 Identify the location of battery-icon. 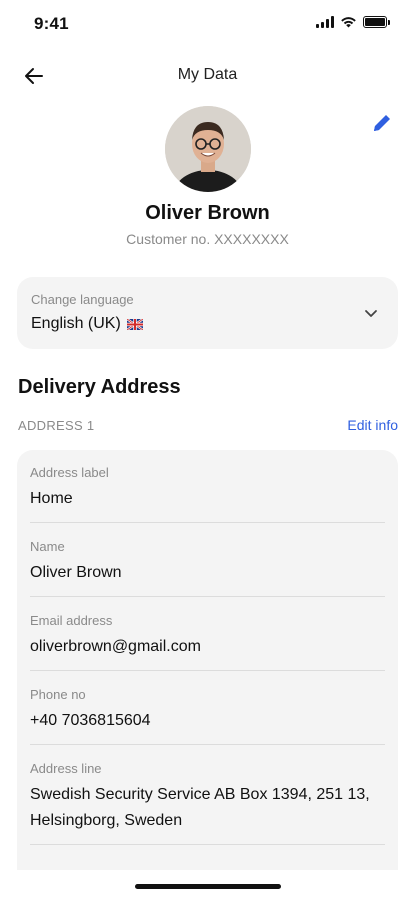
(376, 22).